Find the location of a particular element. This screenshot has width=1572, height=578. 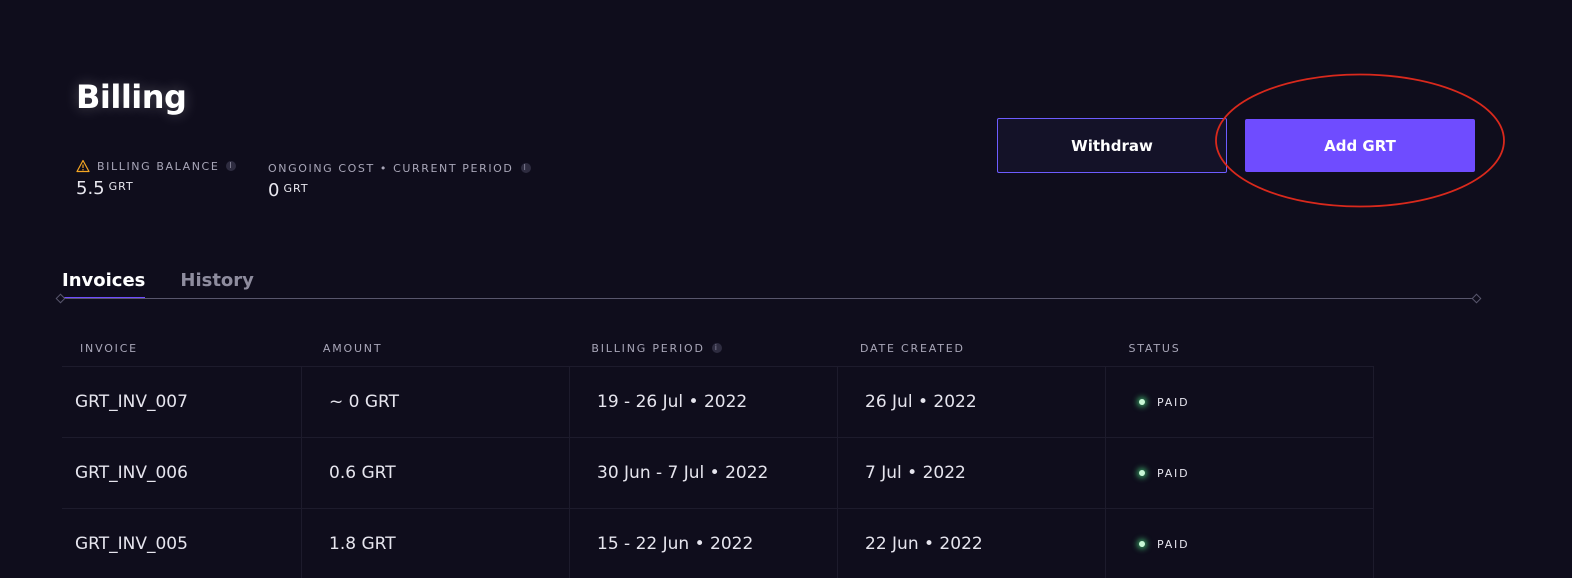

invoice-amount: 0.6 GRT is located at coordinates (436, 473).